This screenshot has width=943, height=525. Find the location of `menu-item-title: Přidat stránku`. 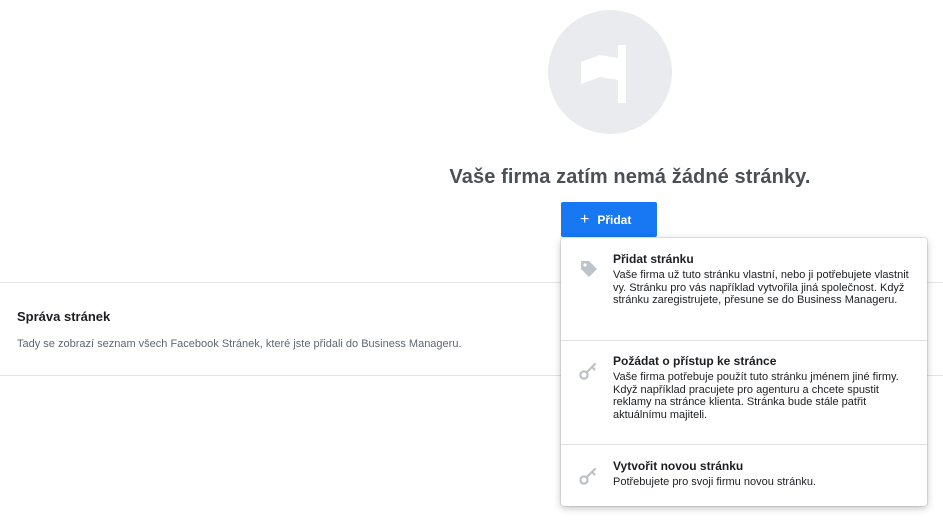

menu-item-title: Přidat stránku is located at coordinates (653, 259).